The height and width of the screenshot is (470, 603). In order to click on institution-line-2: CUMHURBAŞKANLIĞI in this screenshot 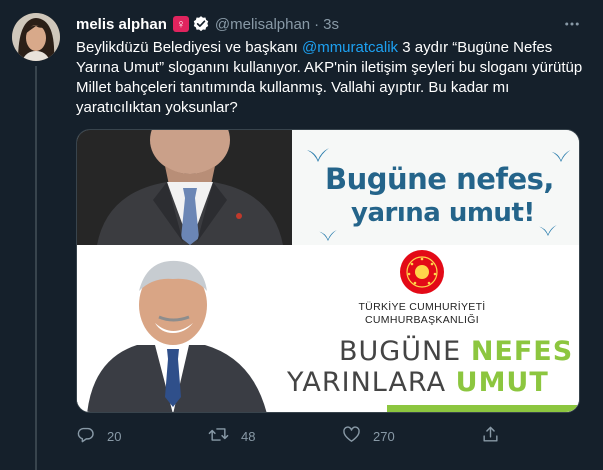, I will do `click(422, 320)`.